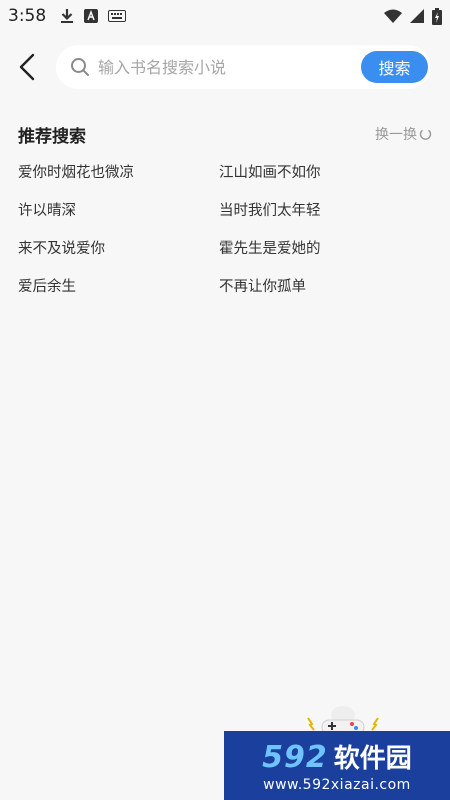 This screenshot has height=800, width=450. I want to click on search-box: 搜索, so click(243, 67).